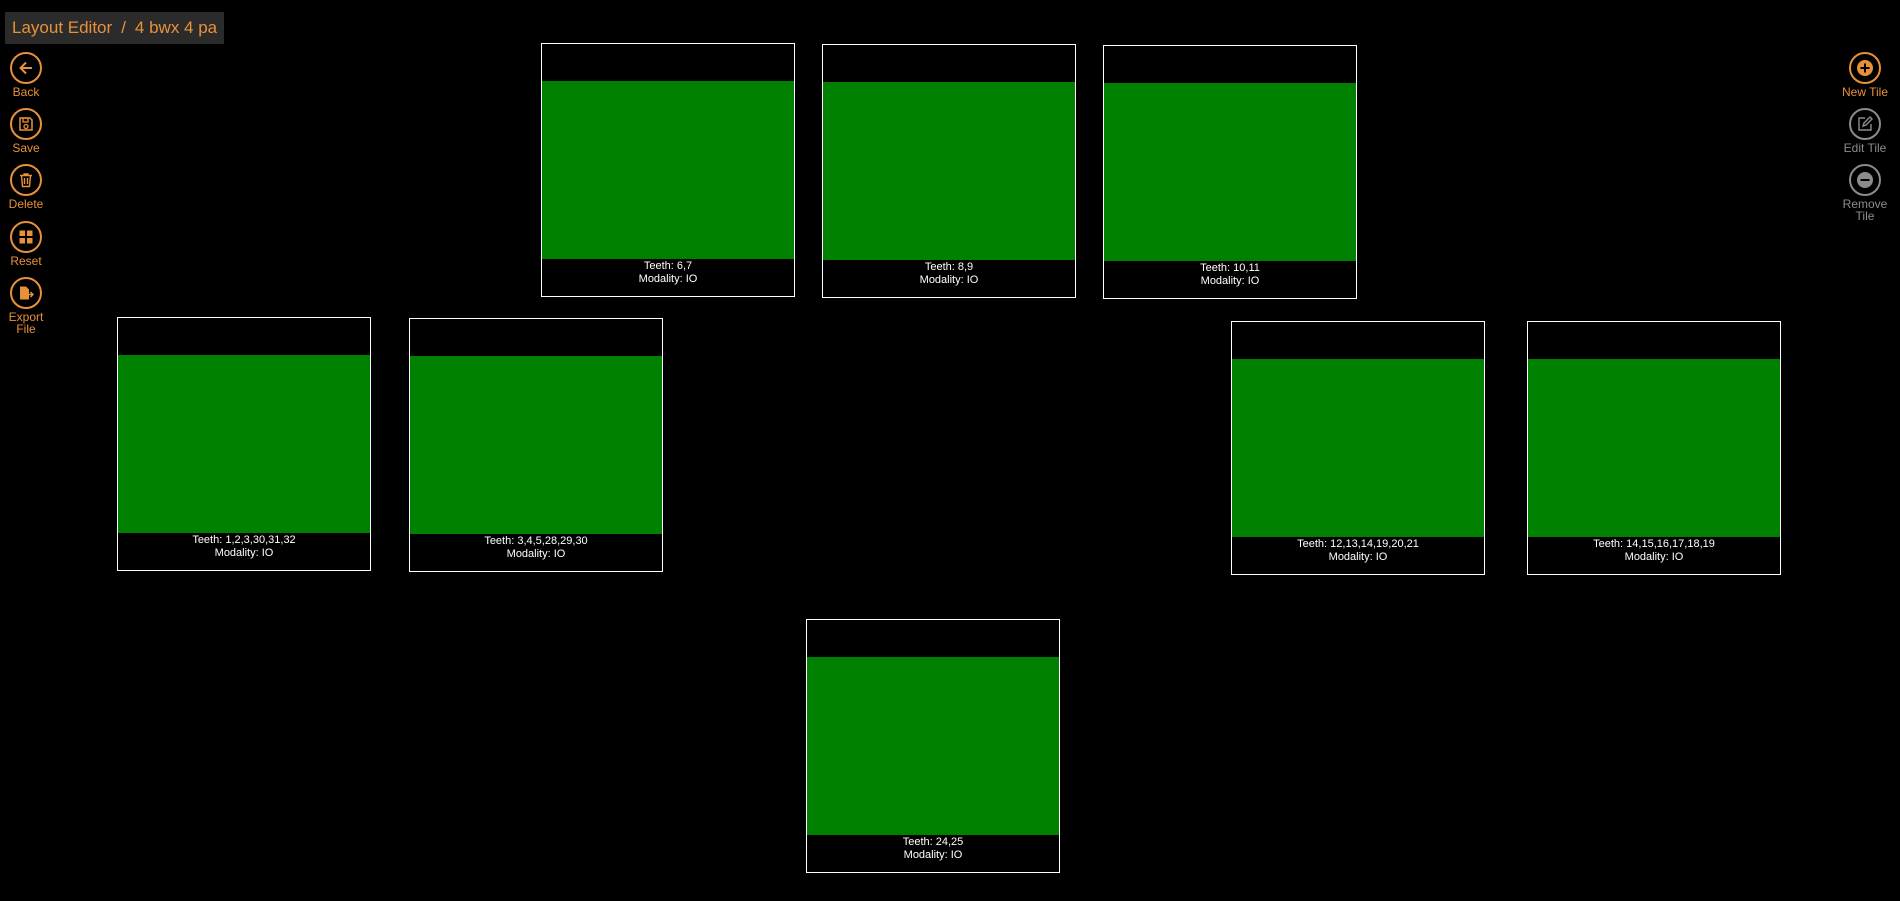 The height and width of the screenshot is (901, 1900). I want to click on tile-caption: Teeth: 24,25 Modality: IO, so click(933, 849).